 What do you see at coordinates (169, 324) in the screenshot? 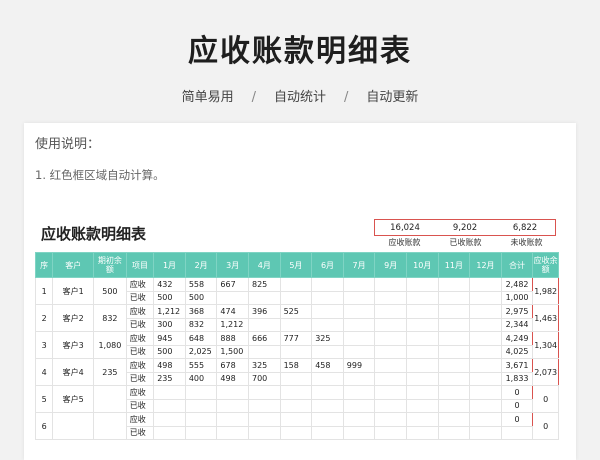
I see `cell-month: 300` at bounding box center [169, 324].